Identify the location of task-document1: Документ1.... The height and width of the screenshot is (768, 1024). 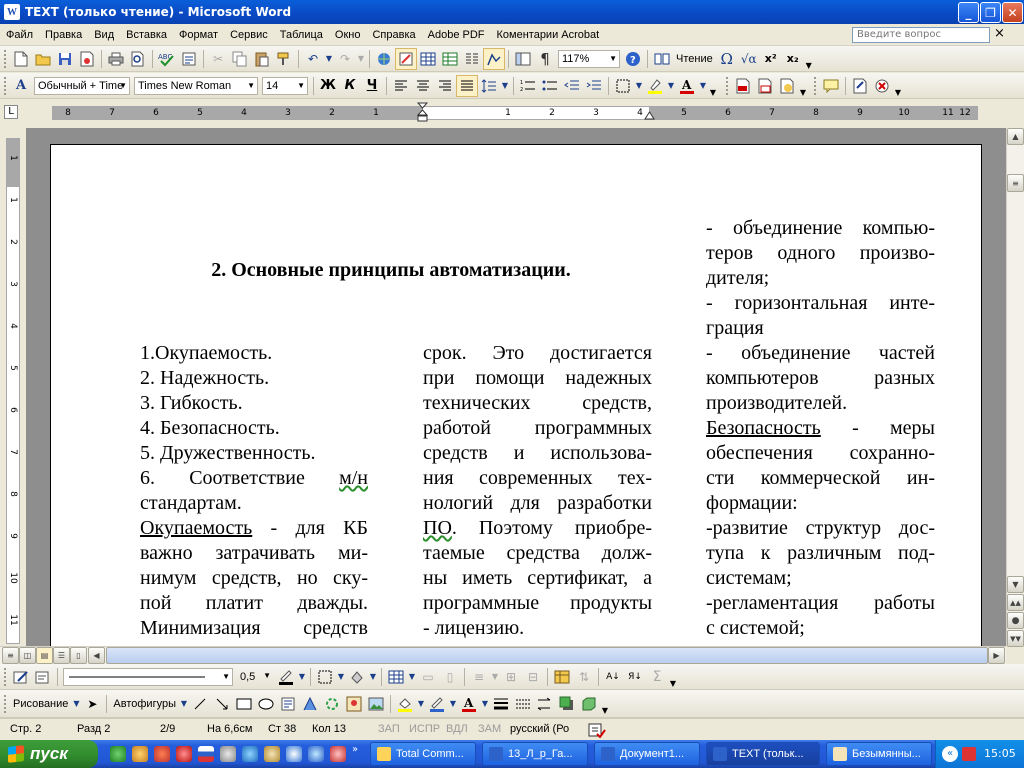
(647, 754).